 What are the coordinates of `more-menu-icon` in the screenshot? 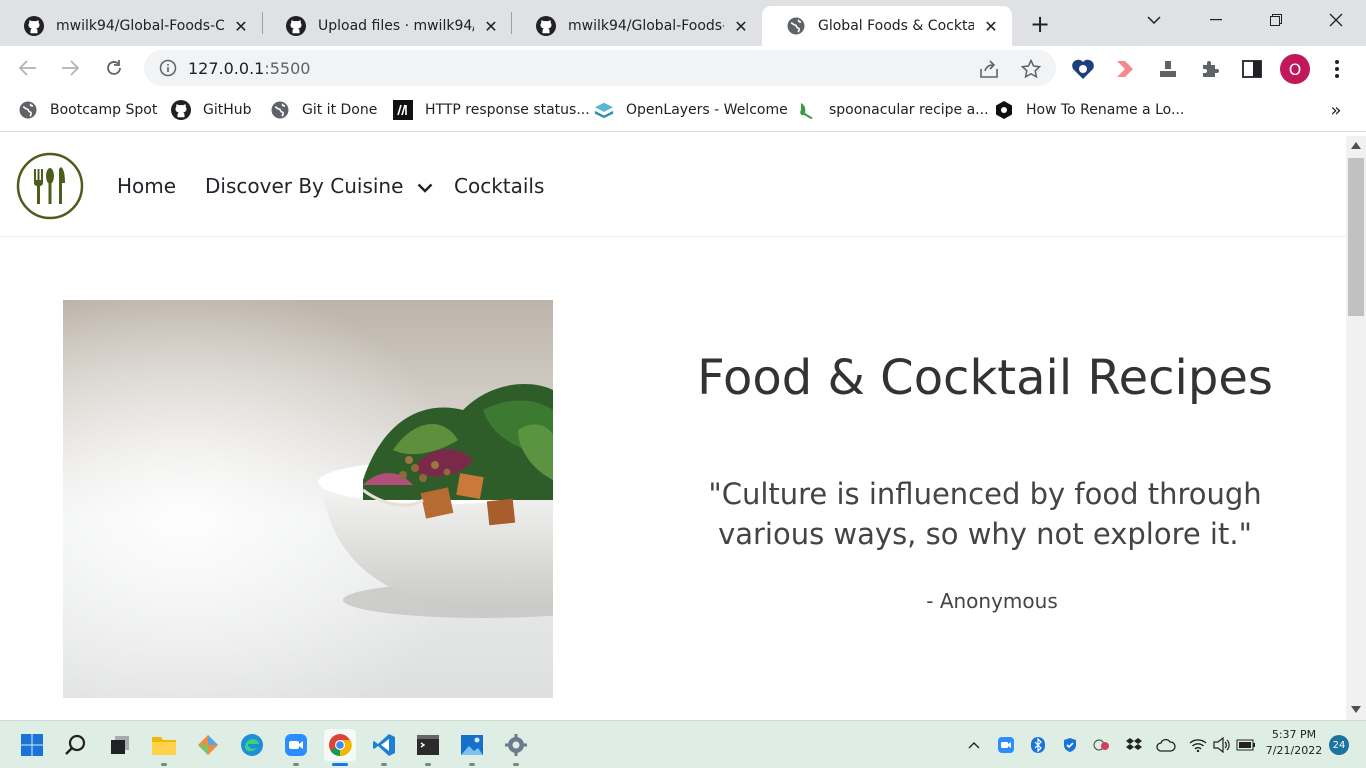 It's located at (1337, 69).